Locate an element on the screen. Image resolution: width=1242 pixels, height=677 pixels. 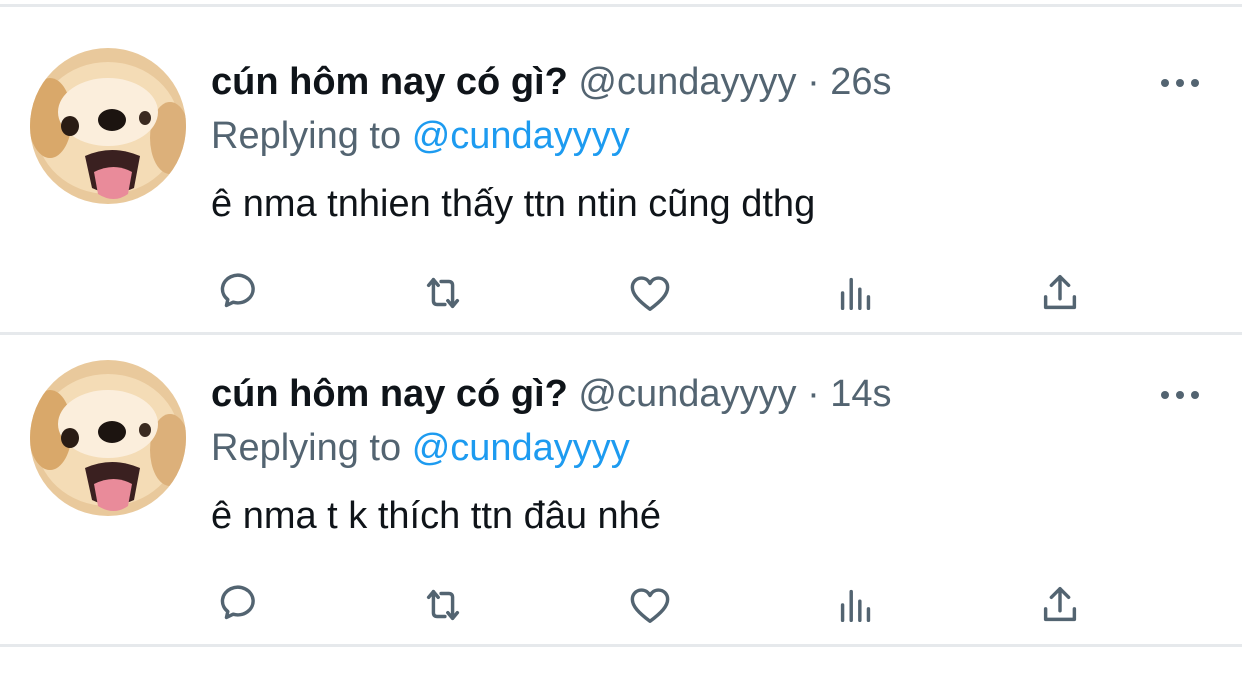
timestamp: 26s is located at coordinates (860, 82).